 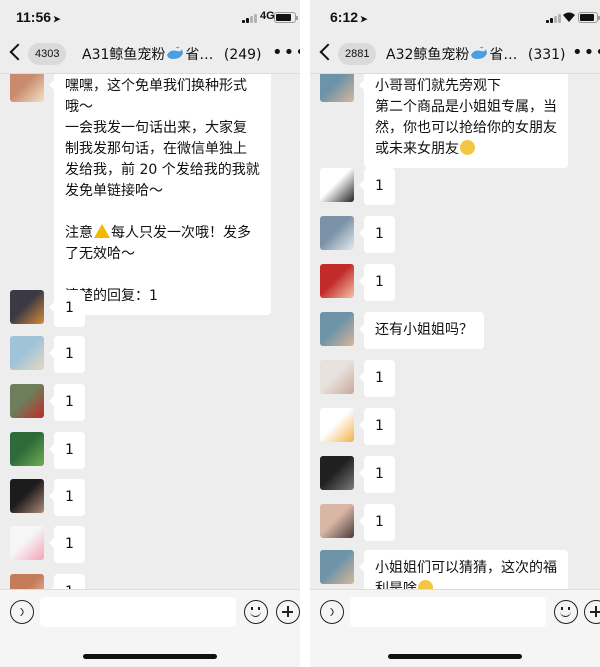 What do you see at coordinates (156, 86) in the screenshot?
I see `message-text: 嘿嘿，这个免单我们换种形式` at bounding box center [156, 86].